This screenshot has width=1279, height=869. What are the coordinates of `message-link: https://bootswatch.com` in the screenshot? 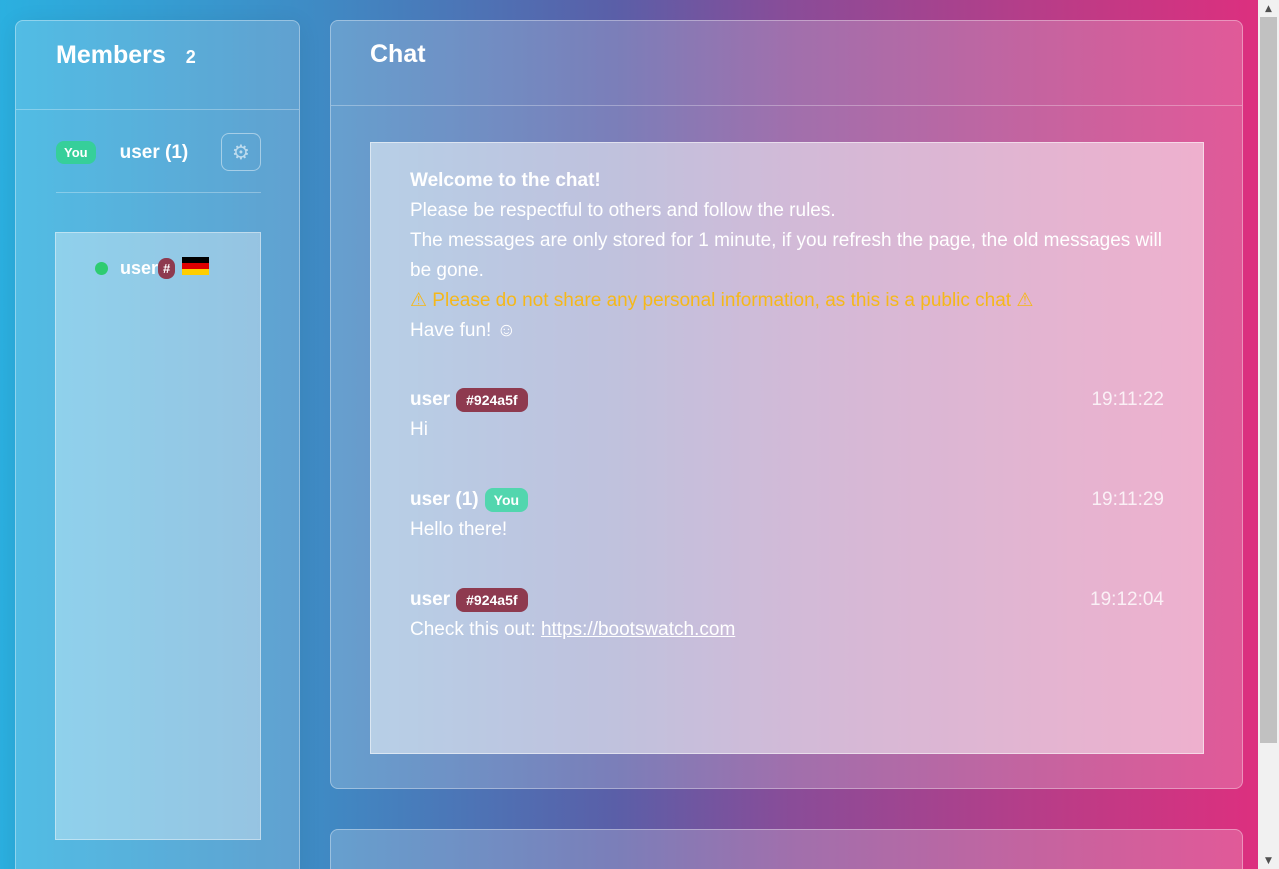 It's located at (638, 629).